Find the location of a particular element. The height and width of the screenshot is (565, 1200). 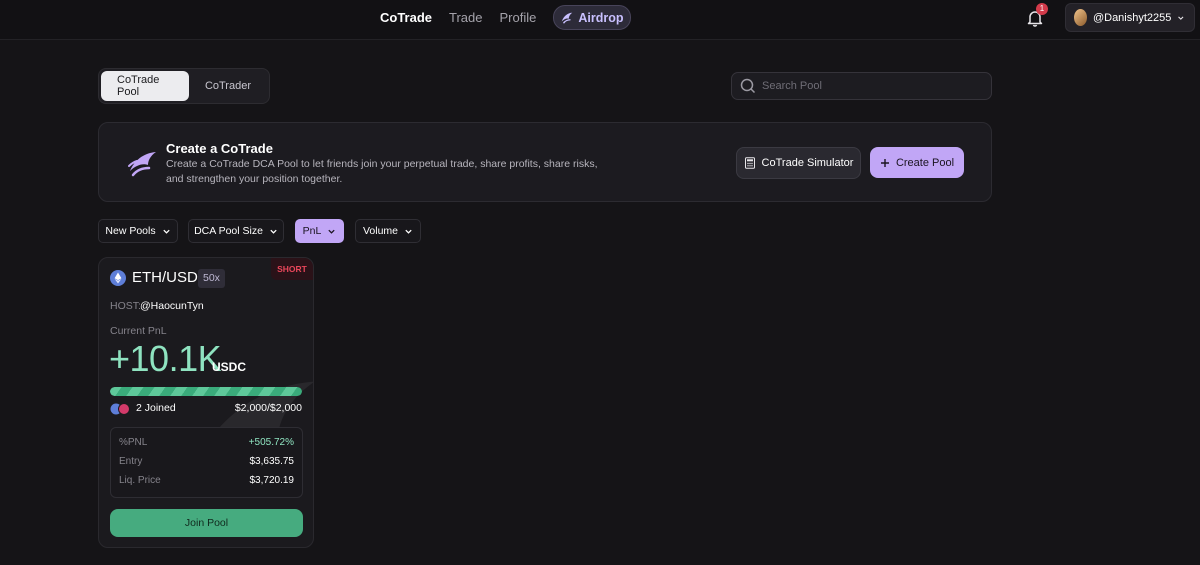

filter-label: DCA Pool Size is located at coordinates (228, 231).